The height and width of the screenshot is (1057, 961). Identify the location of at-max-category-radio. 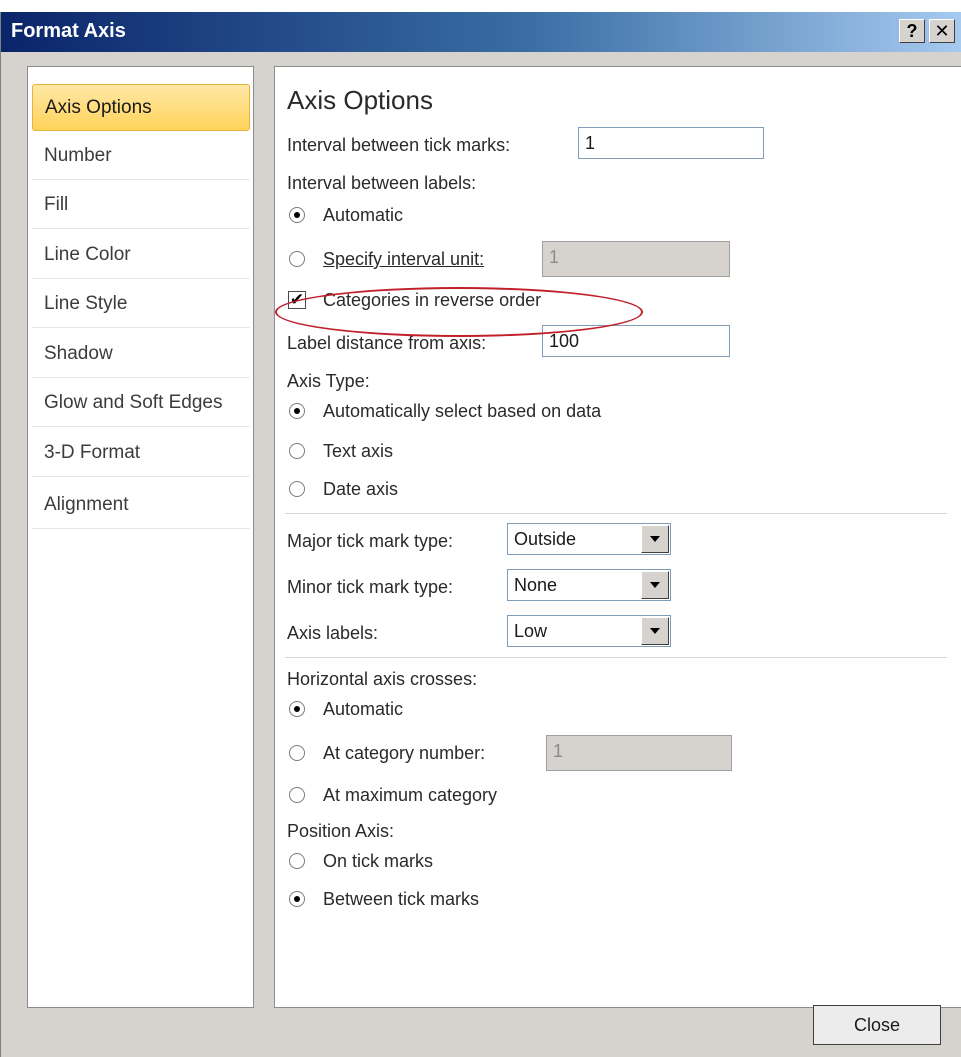
(297, 795).